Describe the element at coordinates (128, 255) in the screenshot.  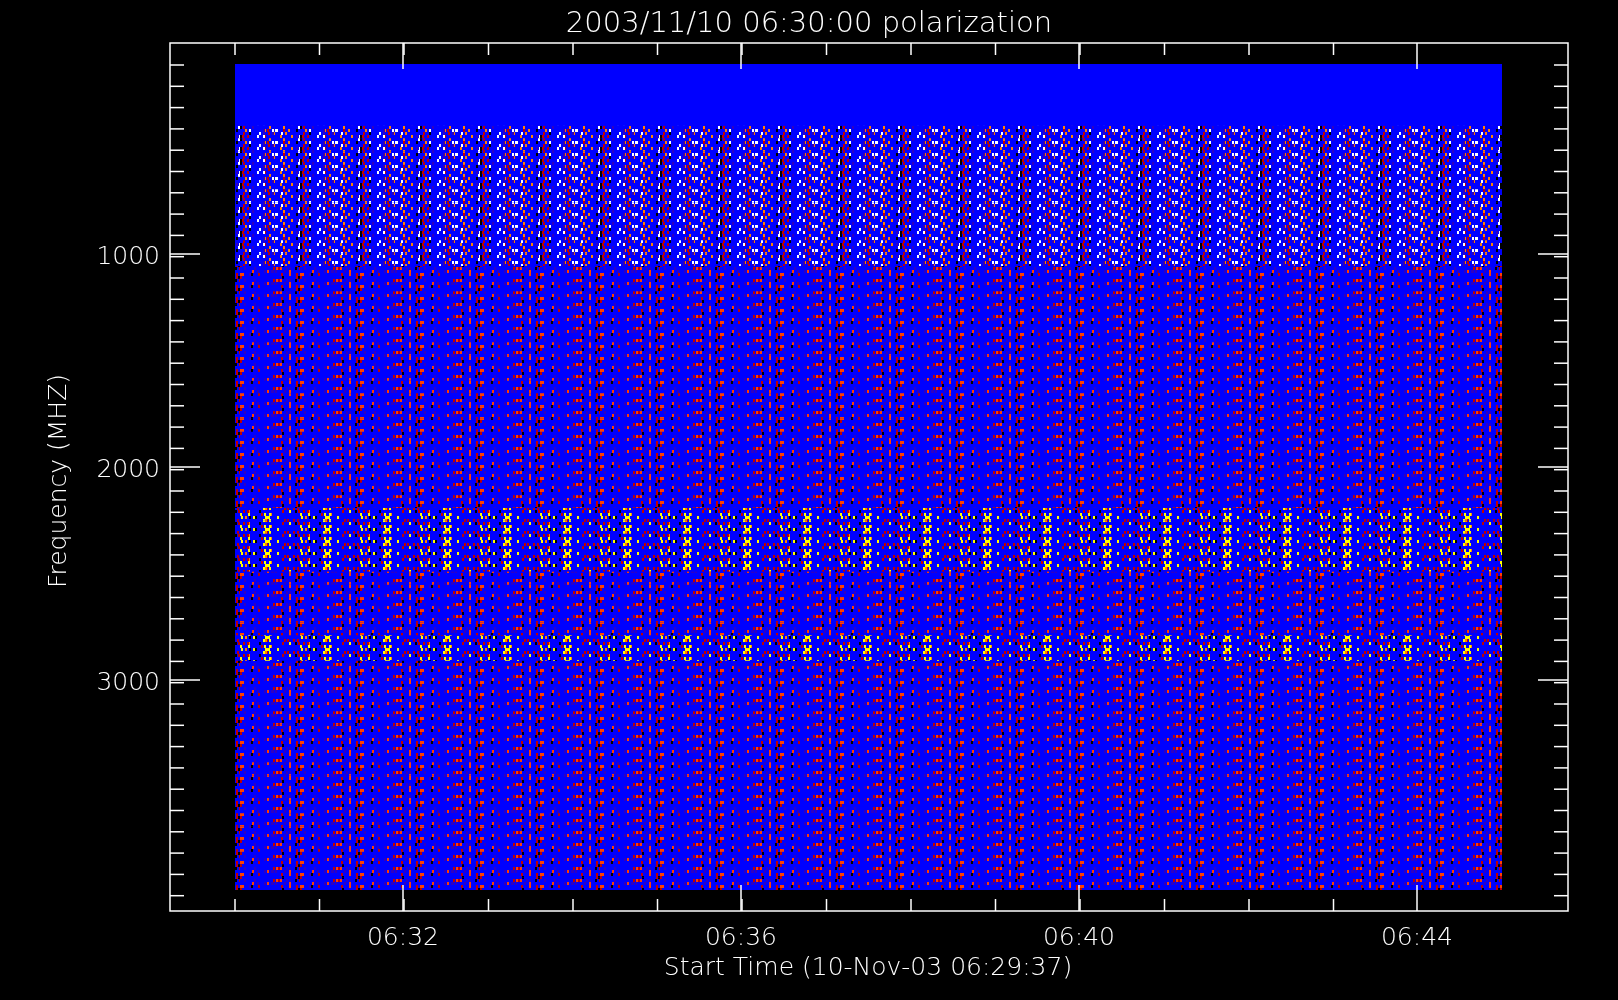
I see `y-tick-label: 1000` at that location.